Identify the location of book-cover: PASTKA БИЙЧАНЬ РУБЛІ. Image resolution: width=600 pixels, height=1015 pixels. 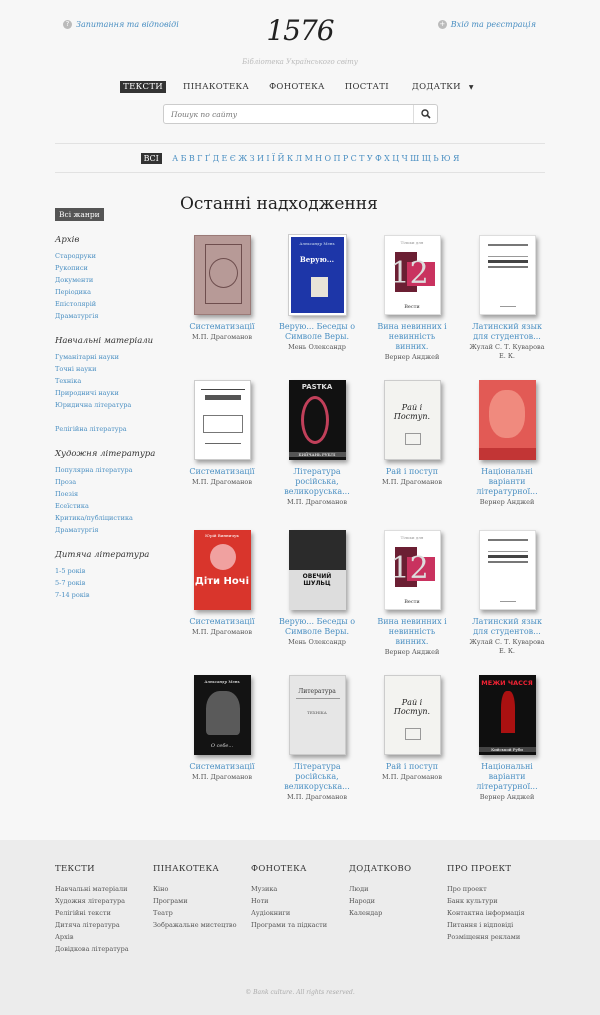
(317, 420).